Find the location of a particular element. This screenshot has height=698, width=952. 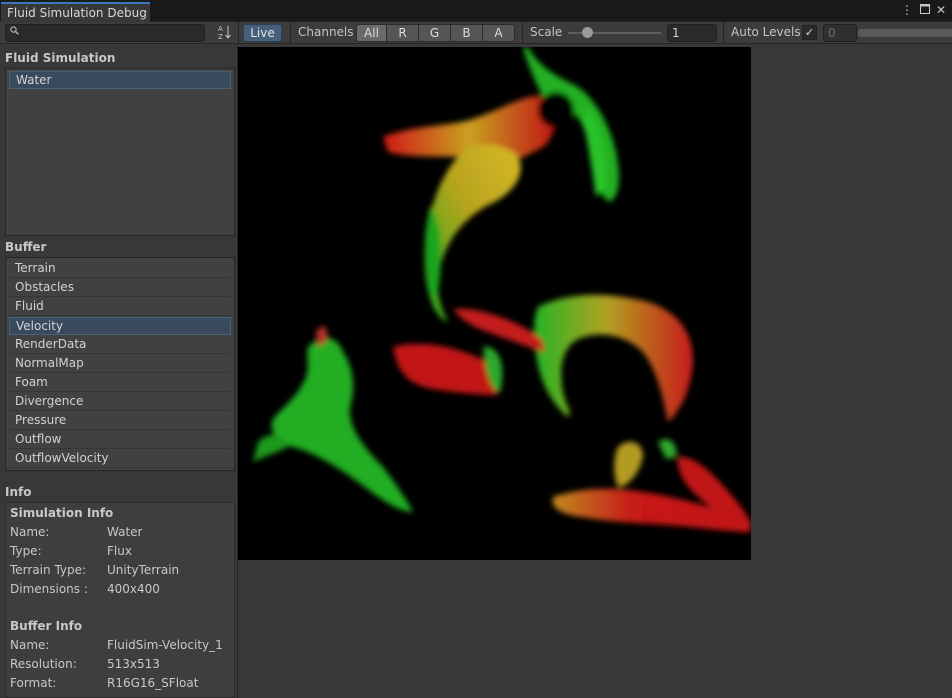

buffer-item-velocity: Velocity is located at coordinates (120, 326).